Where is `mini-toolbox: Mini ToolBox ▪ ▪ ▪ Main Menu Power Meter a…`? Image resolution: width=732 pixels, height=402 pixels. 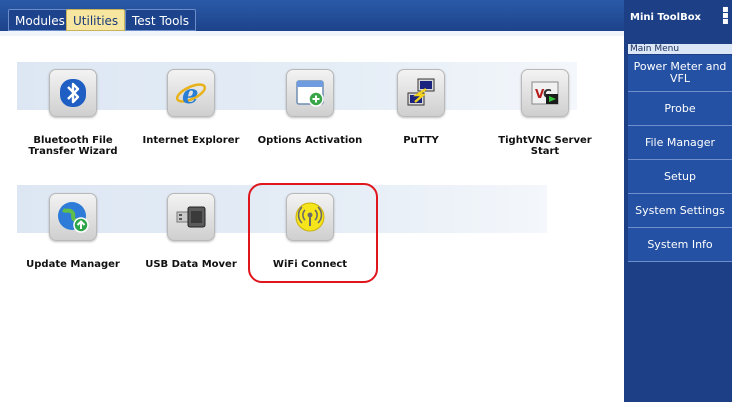
mini-toolbox: Mini ToolBox ▪ ▪ ▪ Main Menu Power Meter a… is located at coordinates (678, 201).